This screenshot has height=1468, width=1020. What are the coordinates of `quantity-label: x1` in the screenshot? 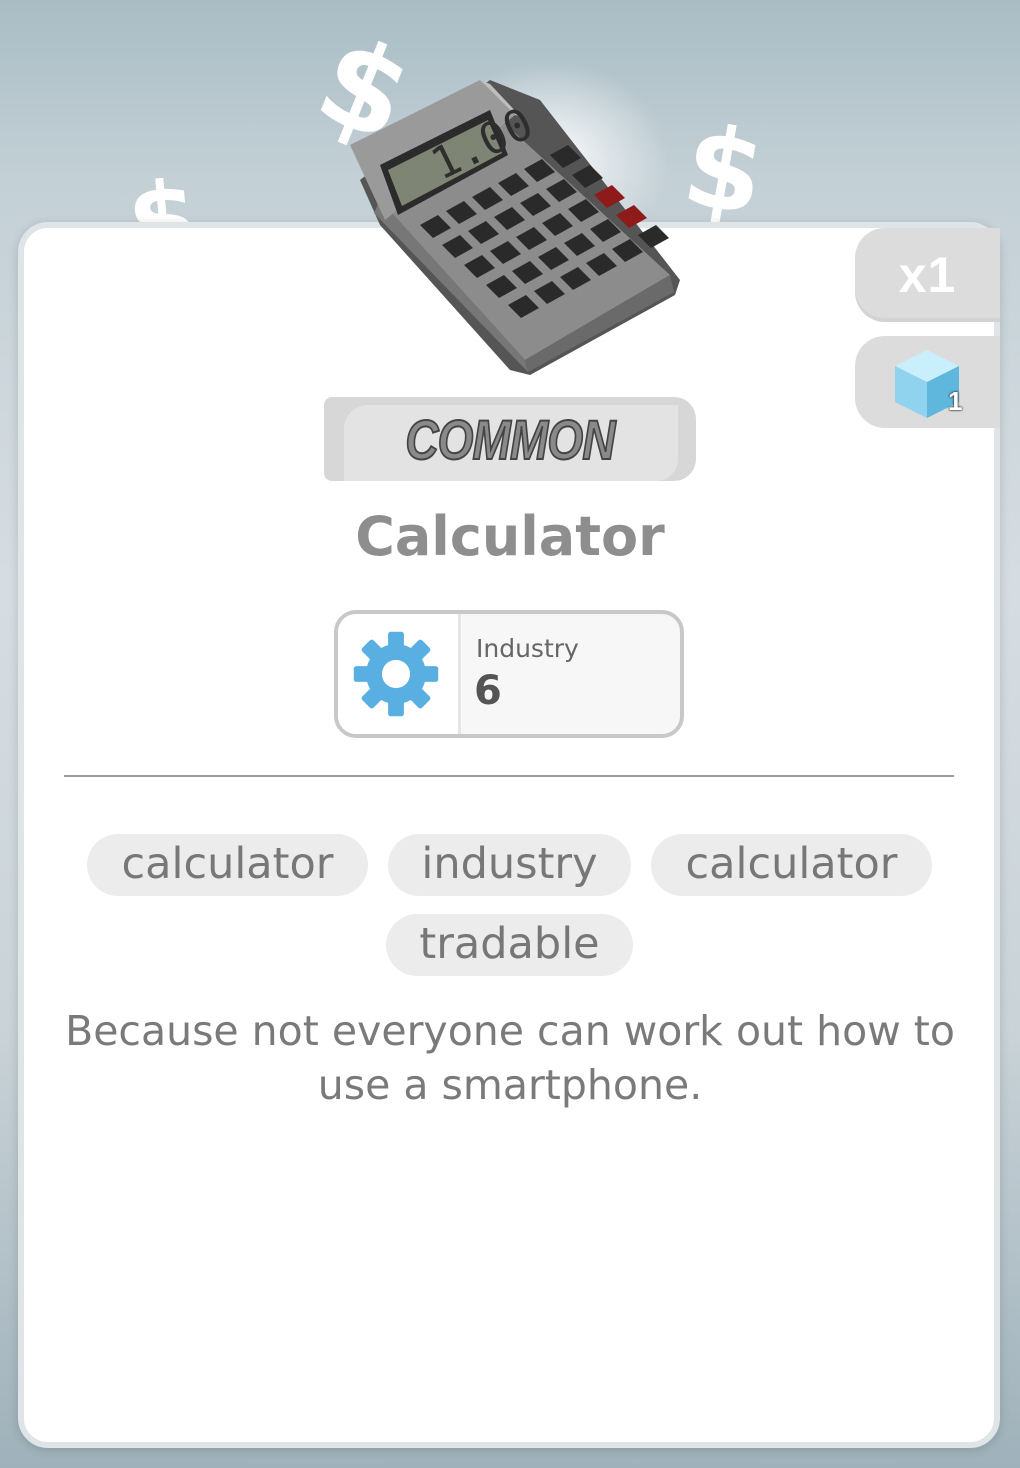 It's located at (927, 275).